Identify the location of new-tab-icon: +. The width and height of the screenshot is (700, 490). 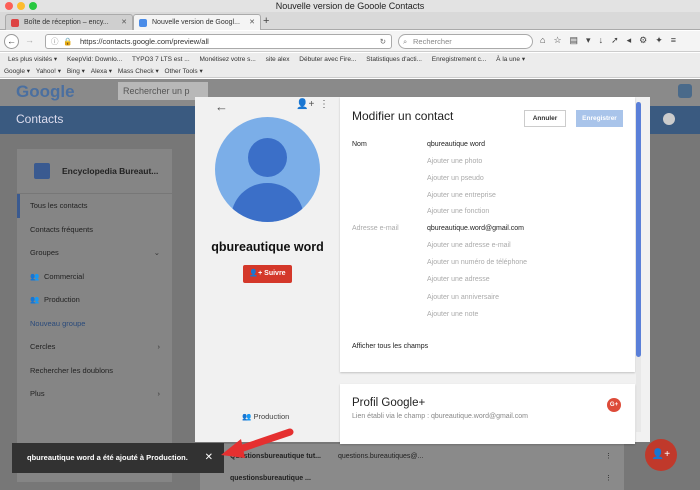
(266, 21).